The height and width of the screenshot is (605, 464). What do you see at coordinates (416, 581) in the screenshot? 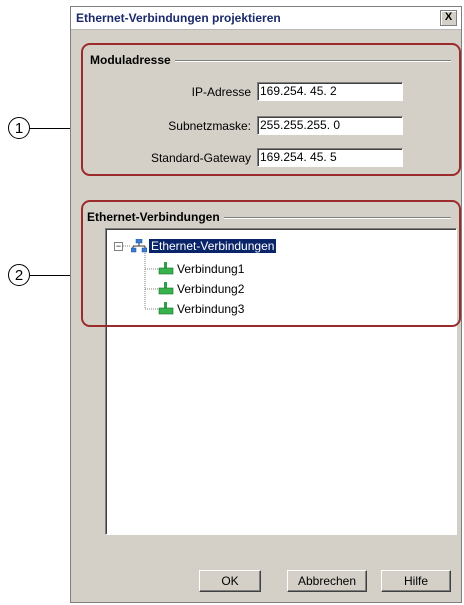
I see `help-button: Hilfe` at bounding box center [416, 581].